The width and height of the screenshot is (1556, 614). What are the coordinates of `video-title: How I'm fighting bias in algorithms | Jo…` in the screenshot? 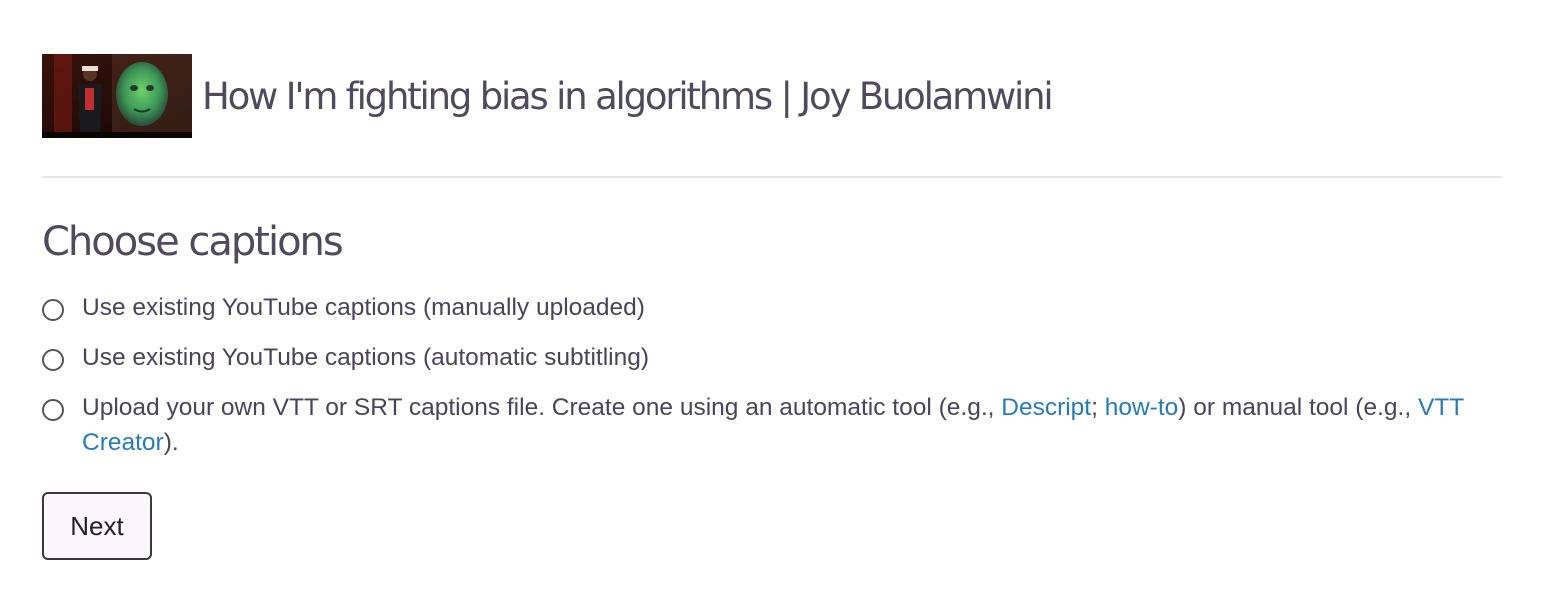 It's located at (628, 96).